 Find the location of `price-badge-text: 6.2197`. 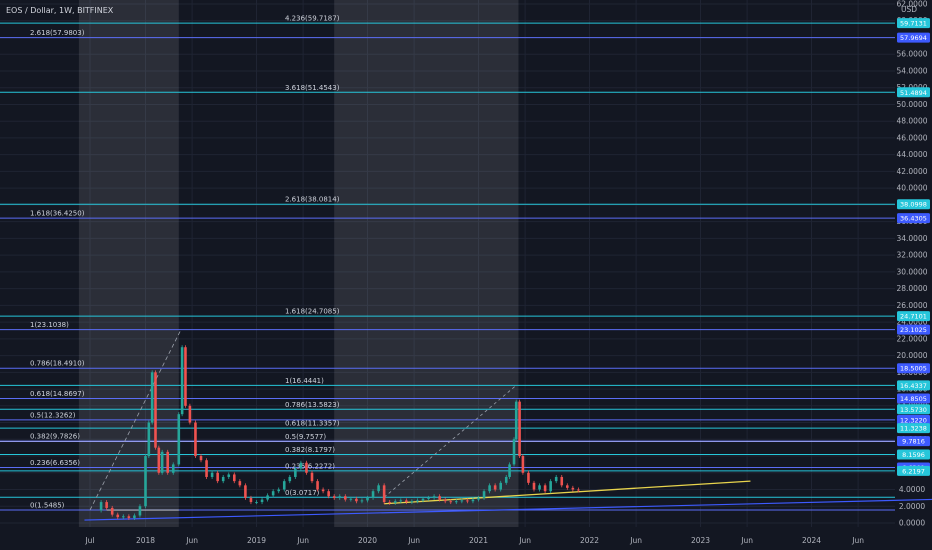

price-badge-text: 6.2197 is located at coordinates (913, 471).